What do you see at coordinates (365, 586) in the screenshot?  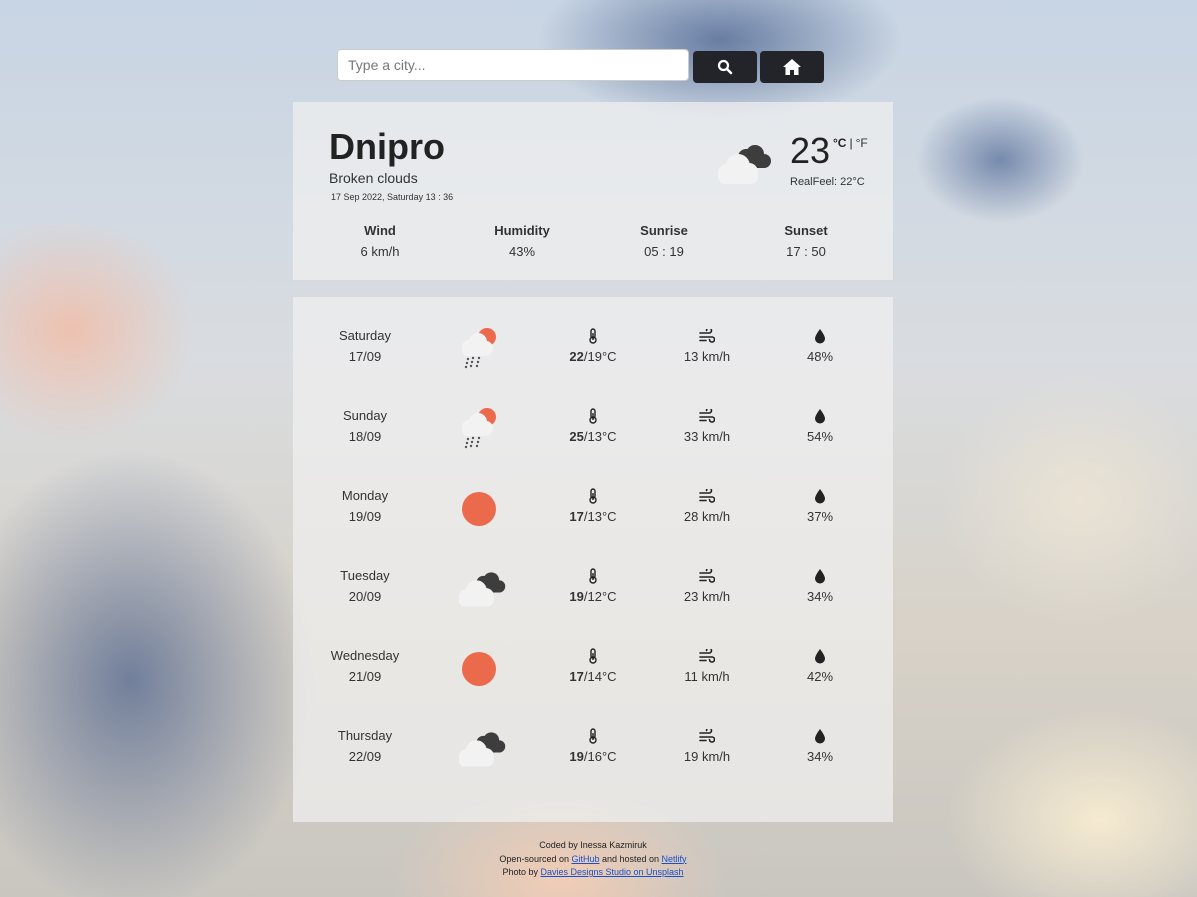 I see `forecast-day: Tuesday 20/09` at bounding box center [365, 586].